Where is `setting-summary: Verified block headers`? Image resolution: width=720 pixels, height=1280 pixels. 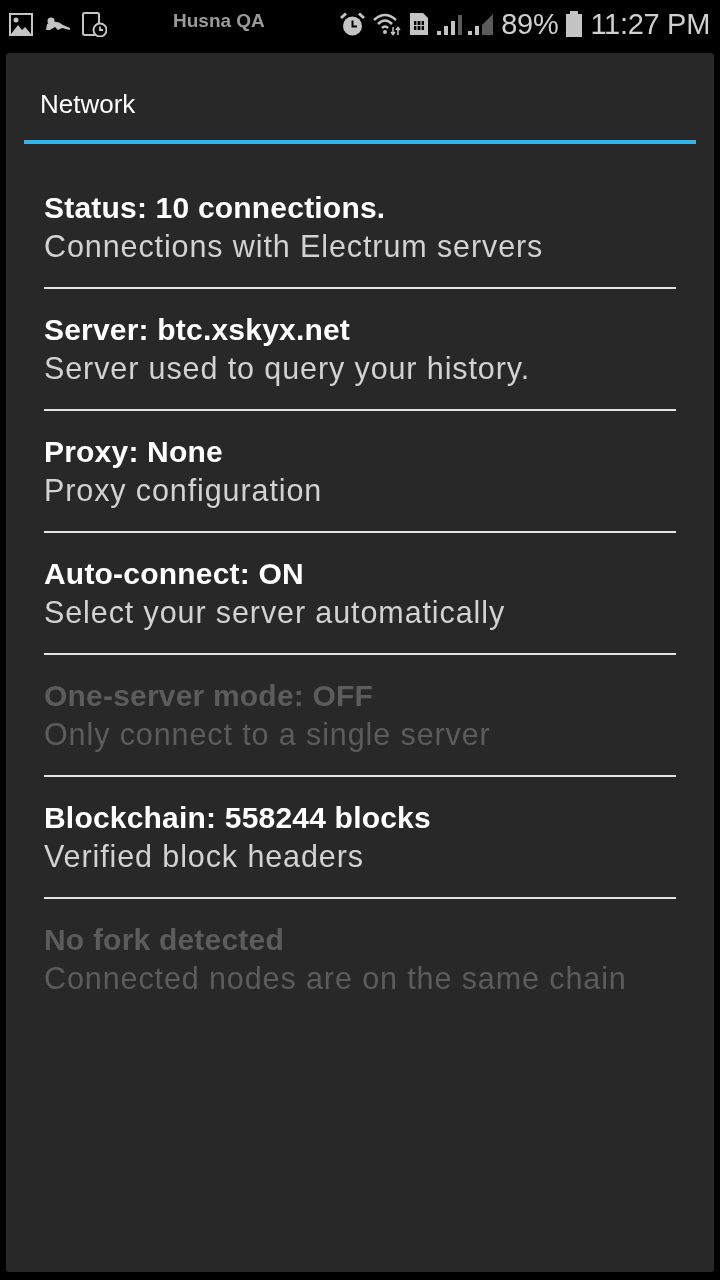 setting-summary: Verified block headers is located at coordinates (204, 856).